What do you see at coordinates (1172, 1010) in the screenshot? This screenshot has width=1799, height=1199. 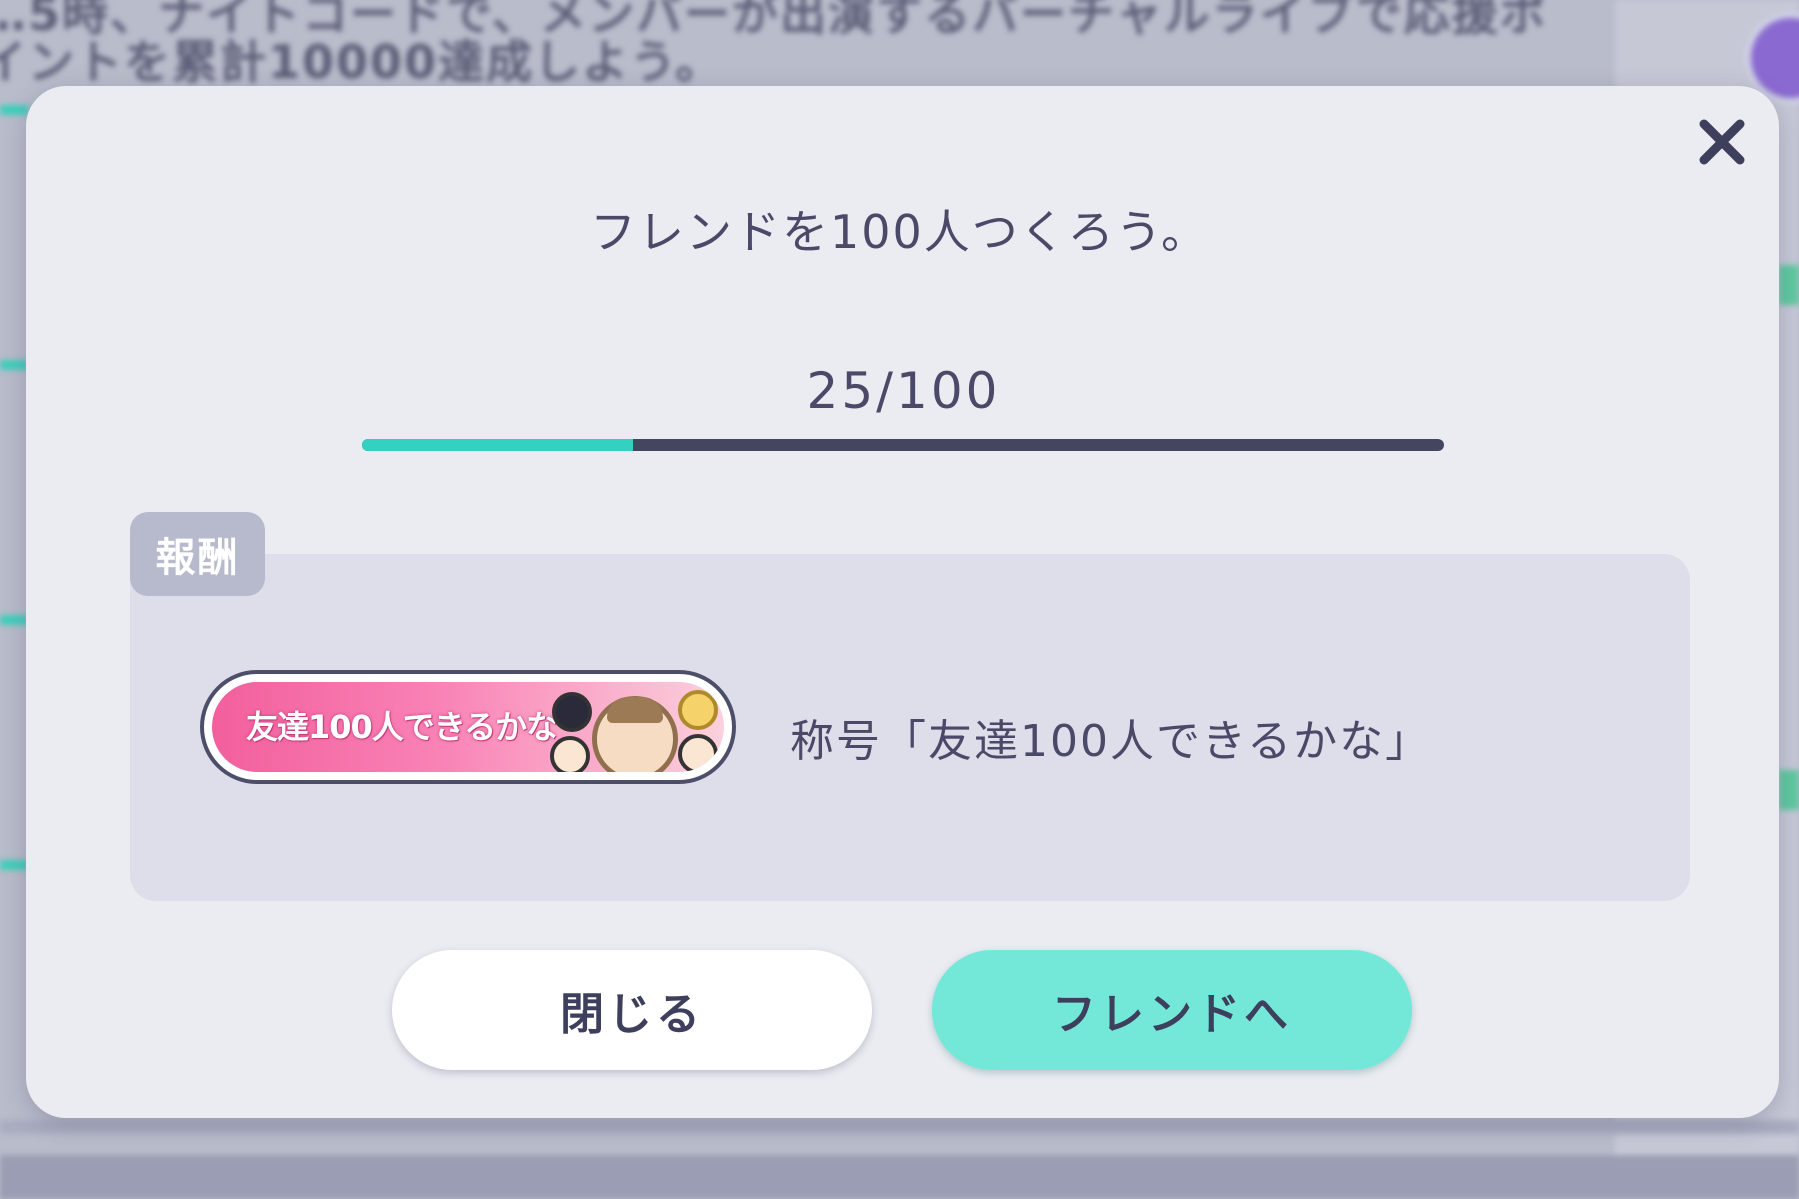 I see `go-to-friends-button: フレンドへ` at bounding box center [1172, 1010].